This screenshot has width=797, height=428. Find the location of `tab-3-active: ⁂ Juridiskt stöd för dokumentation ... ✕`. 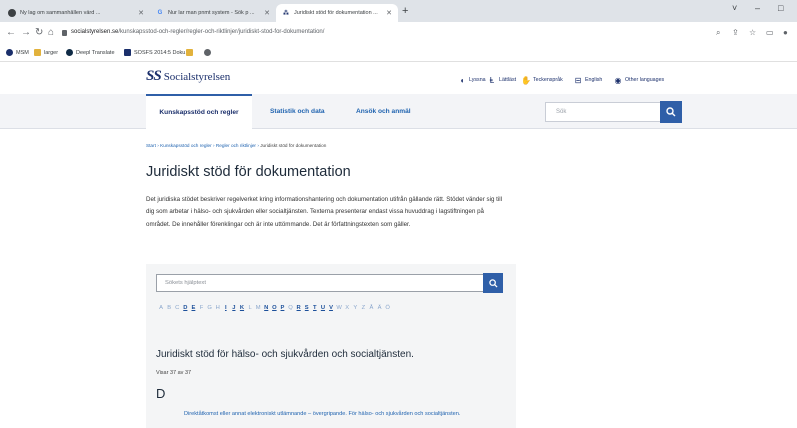

tab-3-active: ⁂ Juridiskt stöd för dokumentation ... ✕ is located at coordinates (337, 13).